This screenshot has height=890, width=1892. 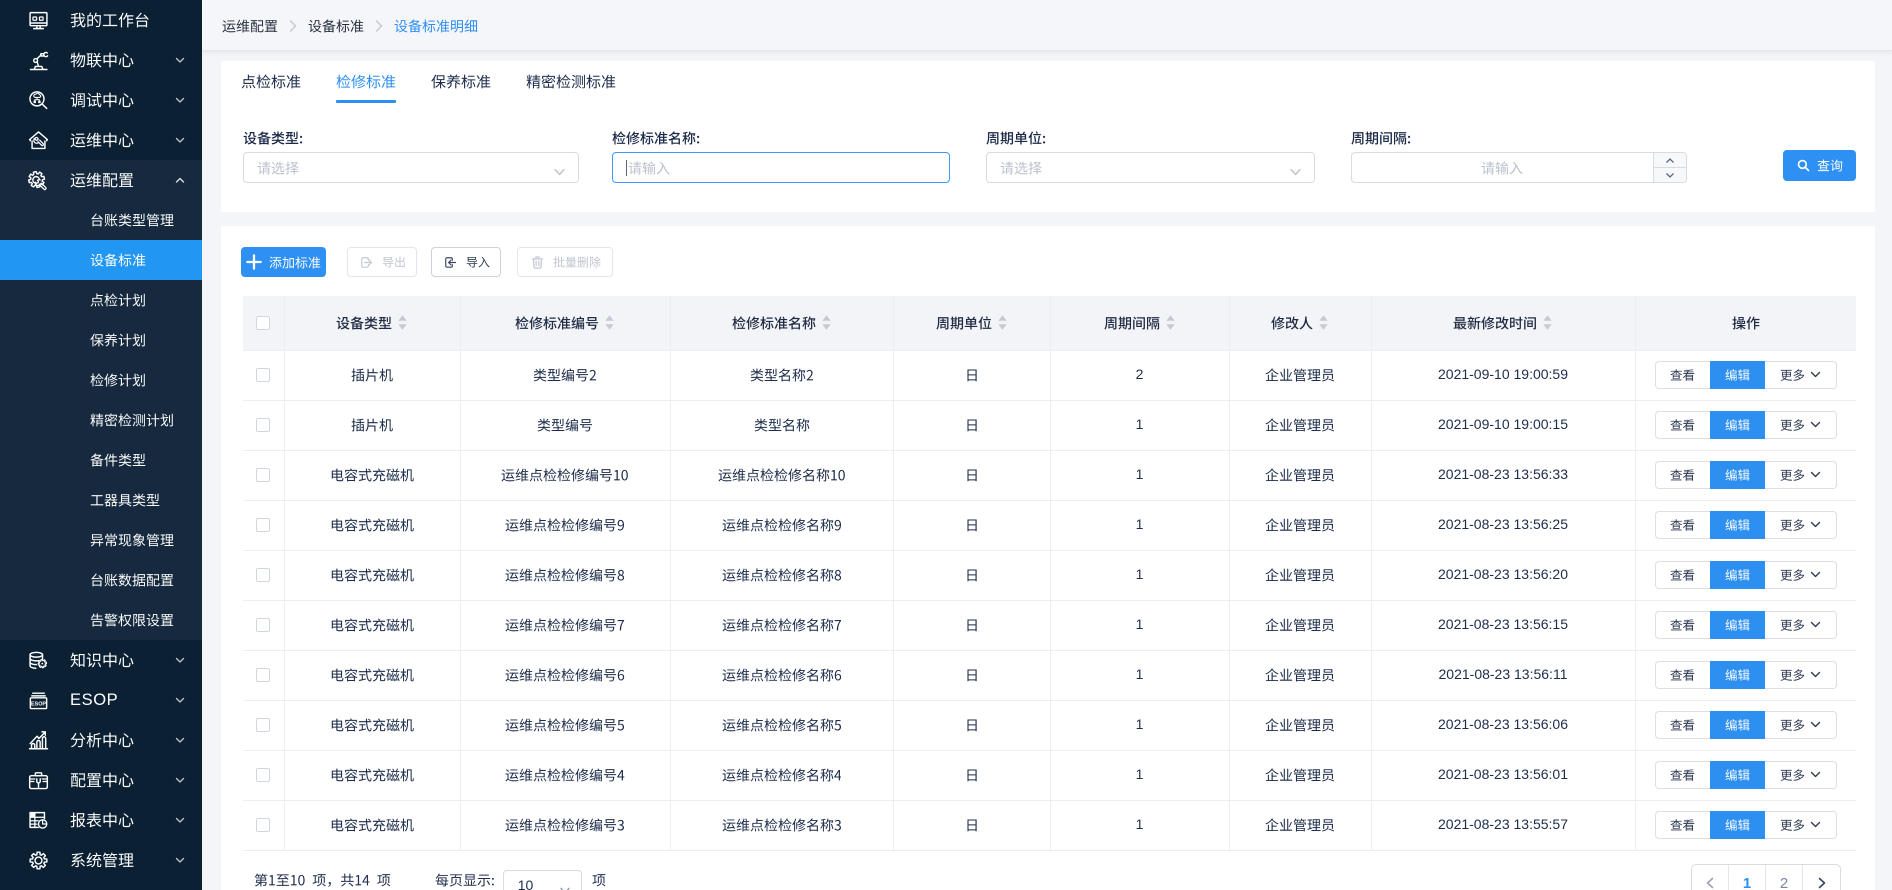 What do you see at coordinates (38, 704) in the screenshot?
I see `svg-text: ESOP` at bounding box center [38, 704].